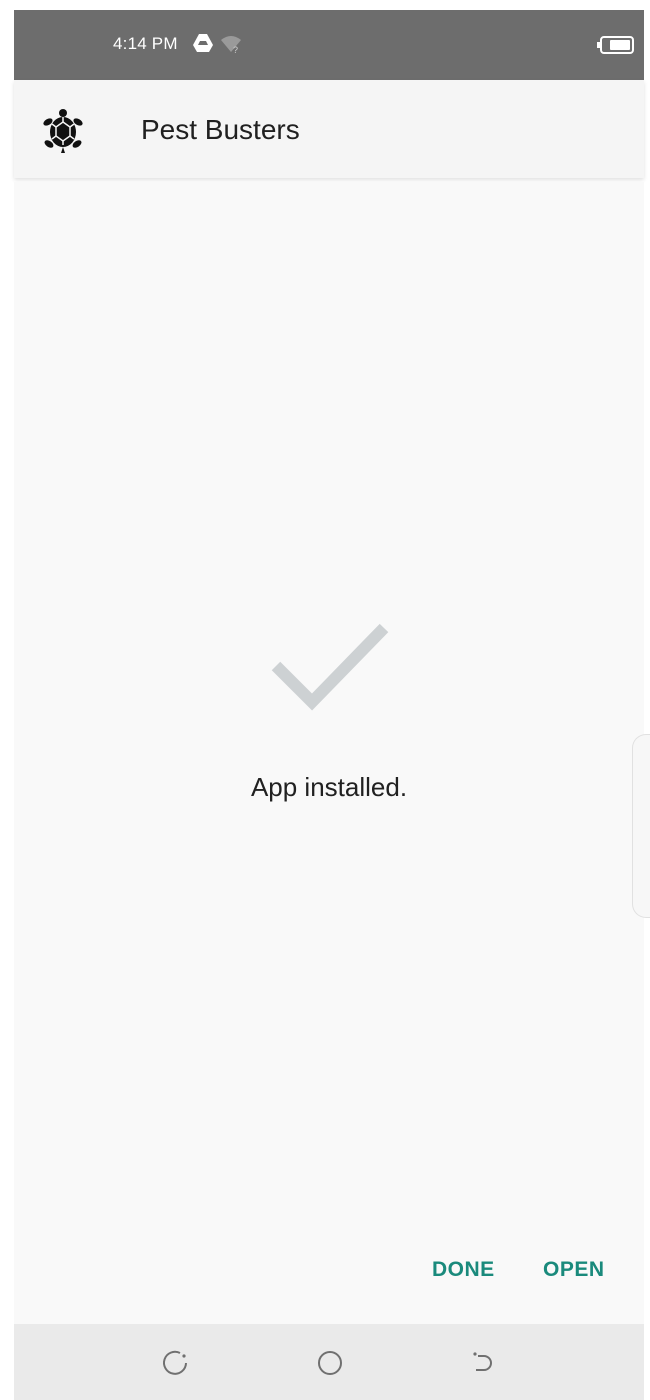 Image resolution: width=650 pixels, height=1400 pixels. I want to click on home-icon, so click(330, 1363).